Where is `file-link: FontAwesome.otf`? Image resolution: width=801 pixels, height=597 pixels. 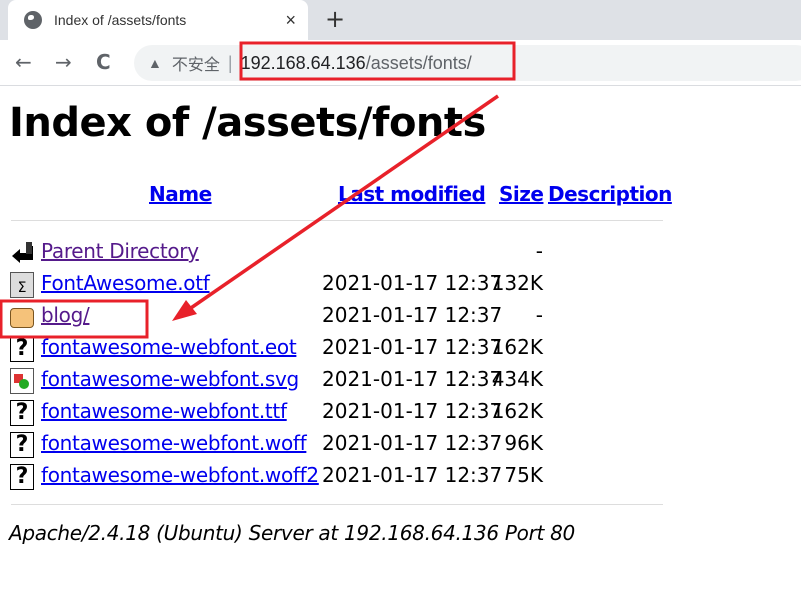
file-link: FontAwesome.otf is located at coordinates (125, 283).